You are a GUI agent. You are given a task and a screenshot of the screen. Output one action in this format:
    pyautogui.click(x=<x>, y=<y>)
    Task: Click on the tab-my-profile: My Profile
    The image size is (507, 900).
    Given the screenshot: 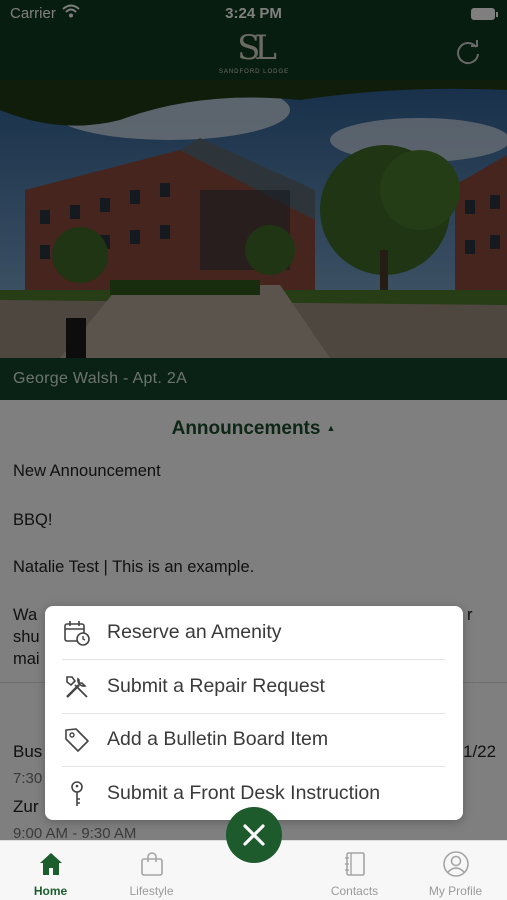 What is the action you would take?
    pyautogui.click(x=455, y=870)
    